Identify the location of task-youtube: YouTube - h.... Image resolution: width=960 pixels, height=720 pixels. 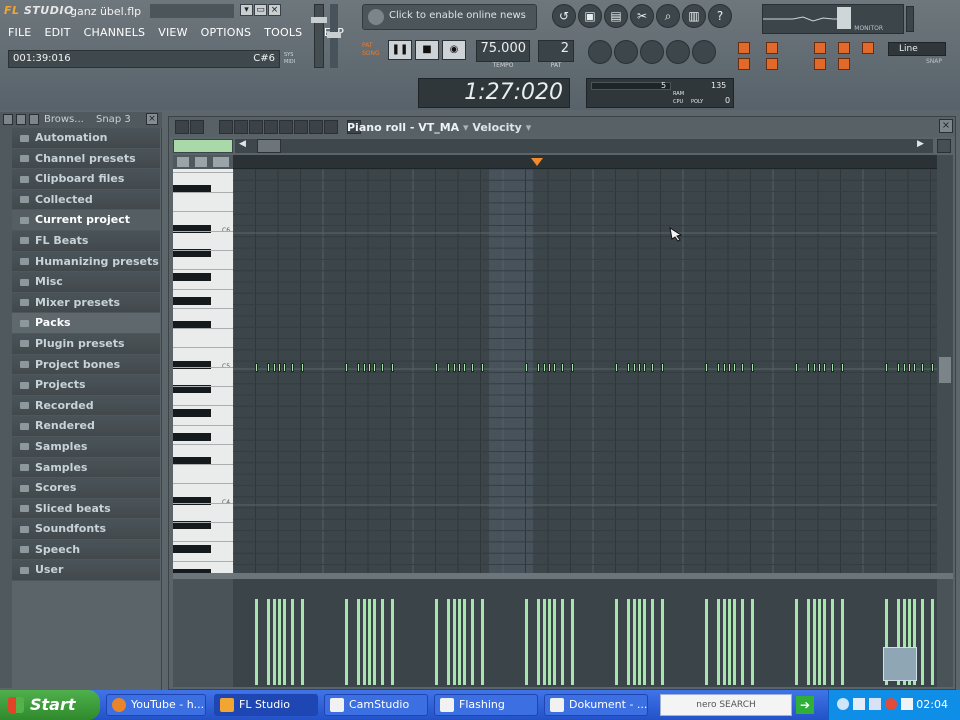
(156, 705).